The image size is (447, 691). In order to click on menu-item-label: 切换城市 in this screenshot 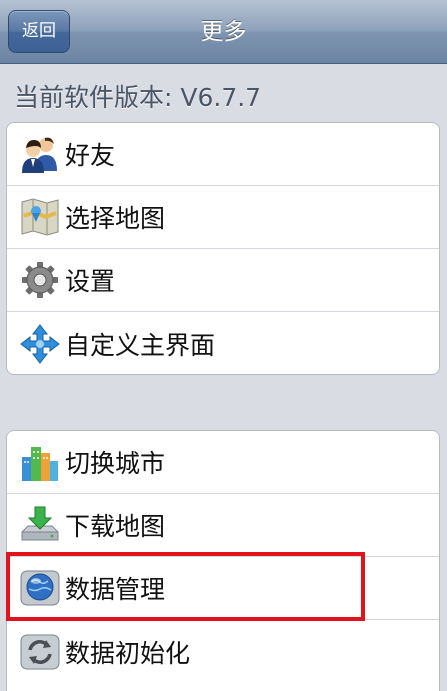, I will do `click(115, 463)`.